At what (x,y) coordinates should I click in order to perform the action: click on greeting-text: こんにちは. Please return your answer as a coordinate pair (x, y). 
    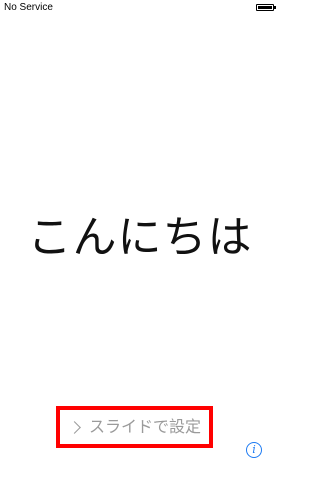
    Looking at the image, I should click on (140, 237).